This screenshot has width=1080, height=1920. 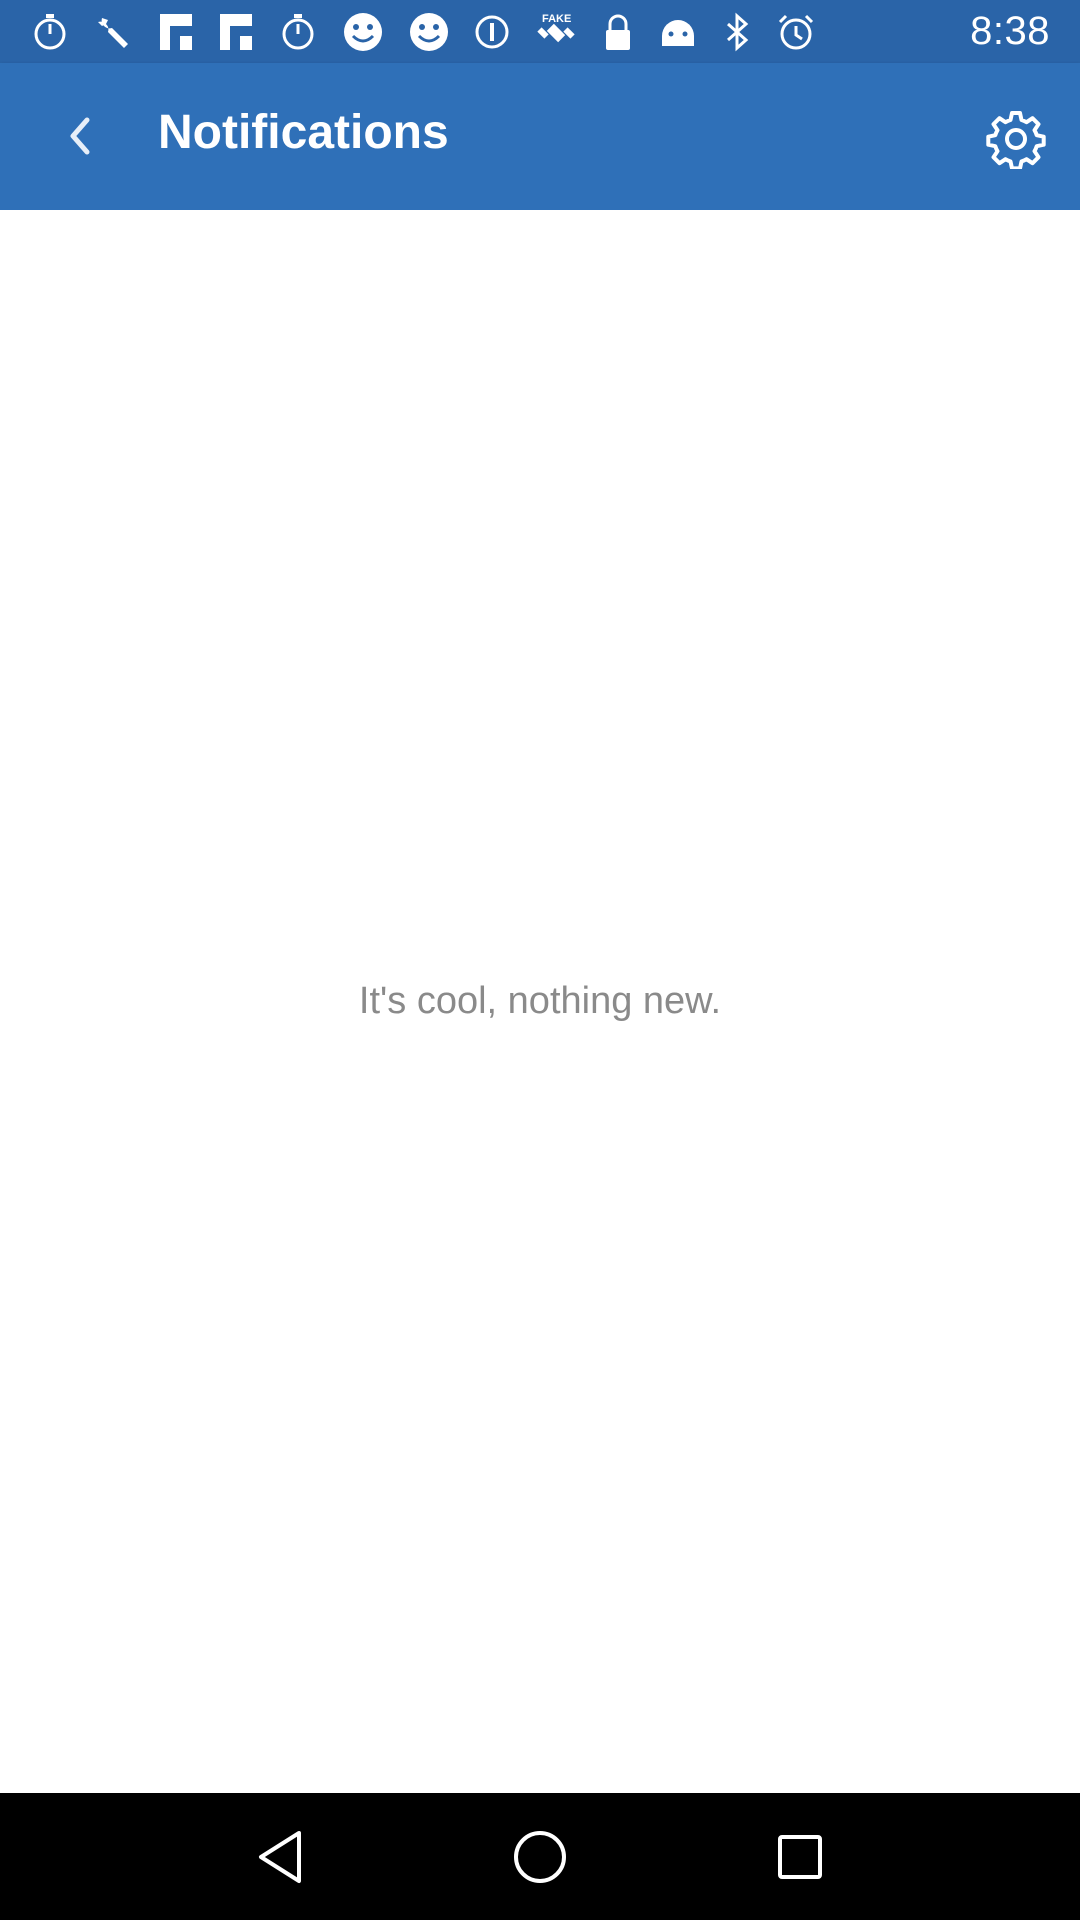 I want to click on lock-icon, so click(x=618, y=32).